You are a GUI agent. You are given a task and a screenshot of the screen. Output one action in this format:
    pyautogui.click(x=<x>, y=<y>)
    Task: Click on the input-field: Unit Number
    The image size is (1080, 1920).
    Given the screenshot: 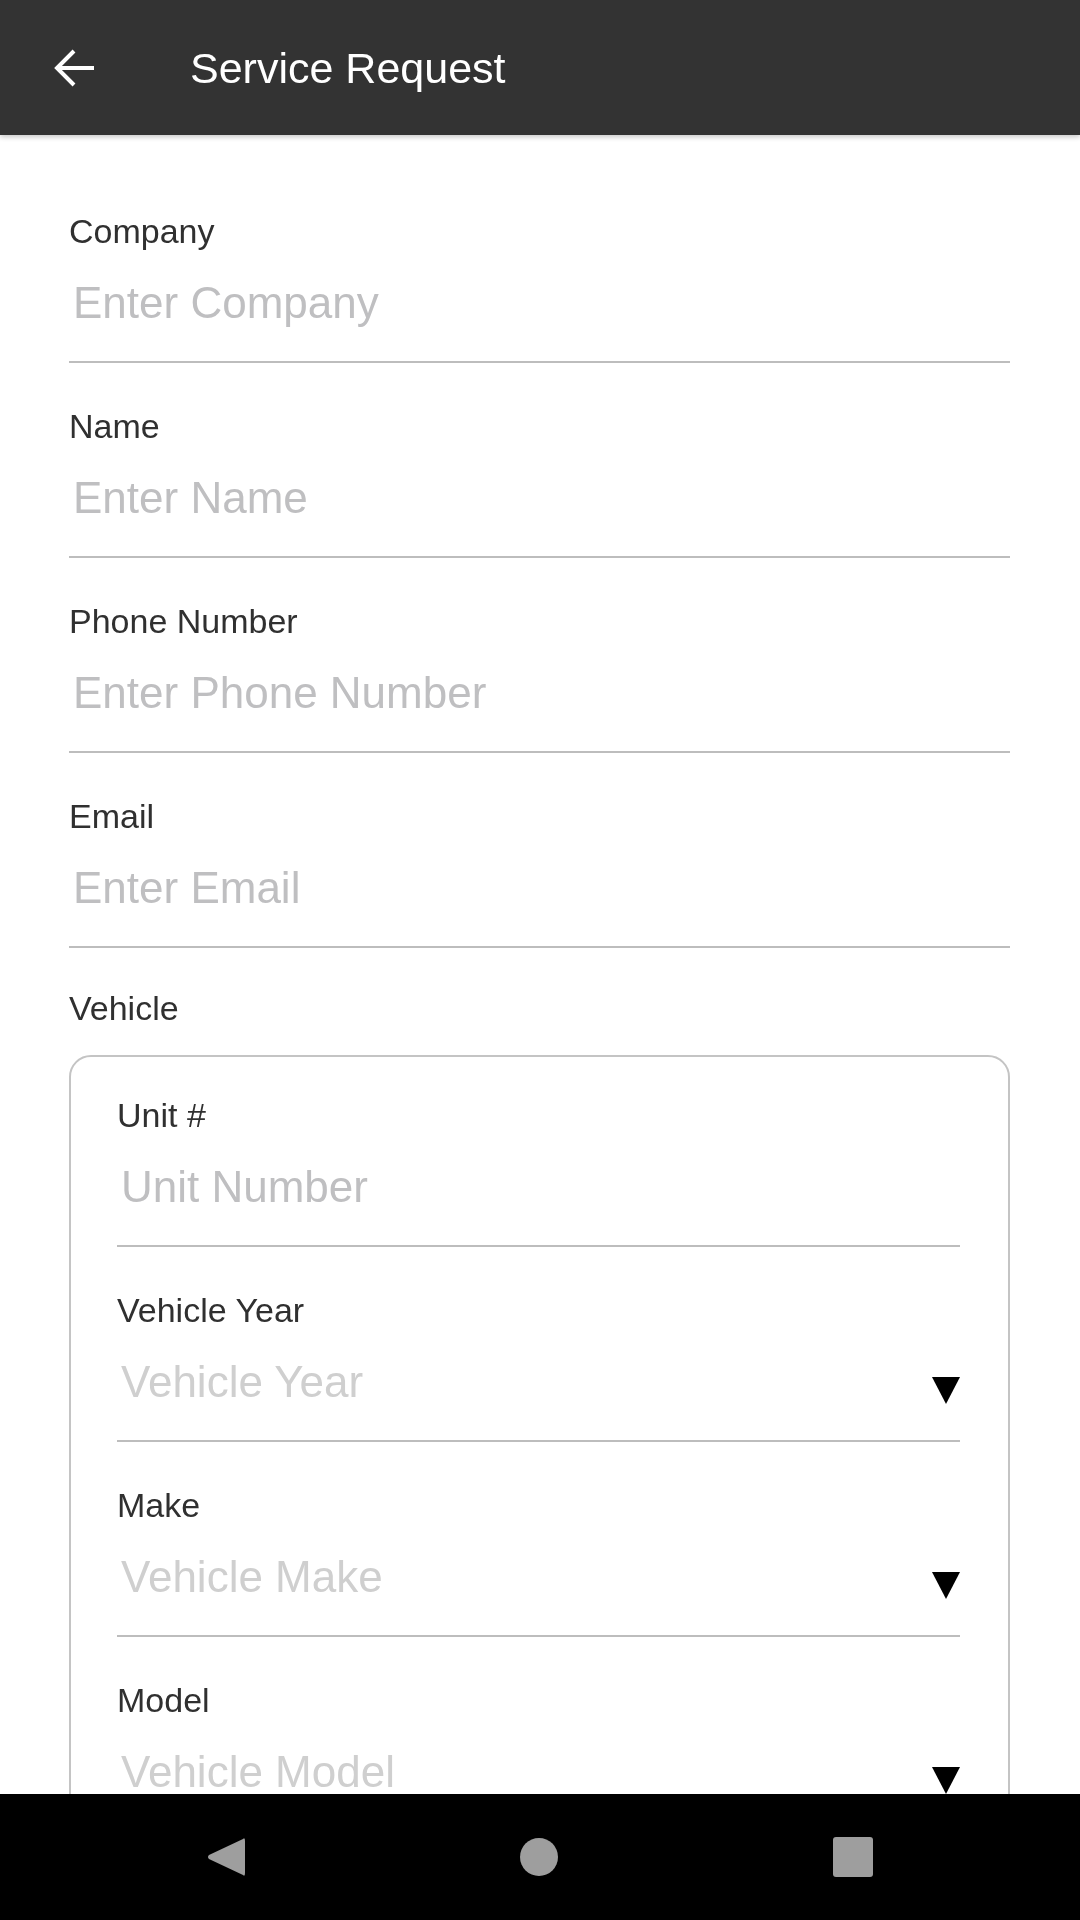 What is the action you would take?
    pyautogui.click(x=538, y=1205)
    